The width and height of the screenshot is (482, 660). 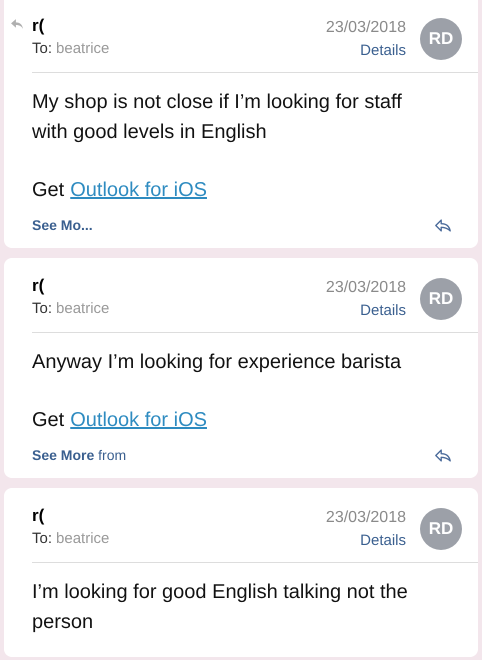 I want to click on message-text: Anyway I’m looking for experience barista, so click(x=217, y=362).